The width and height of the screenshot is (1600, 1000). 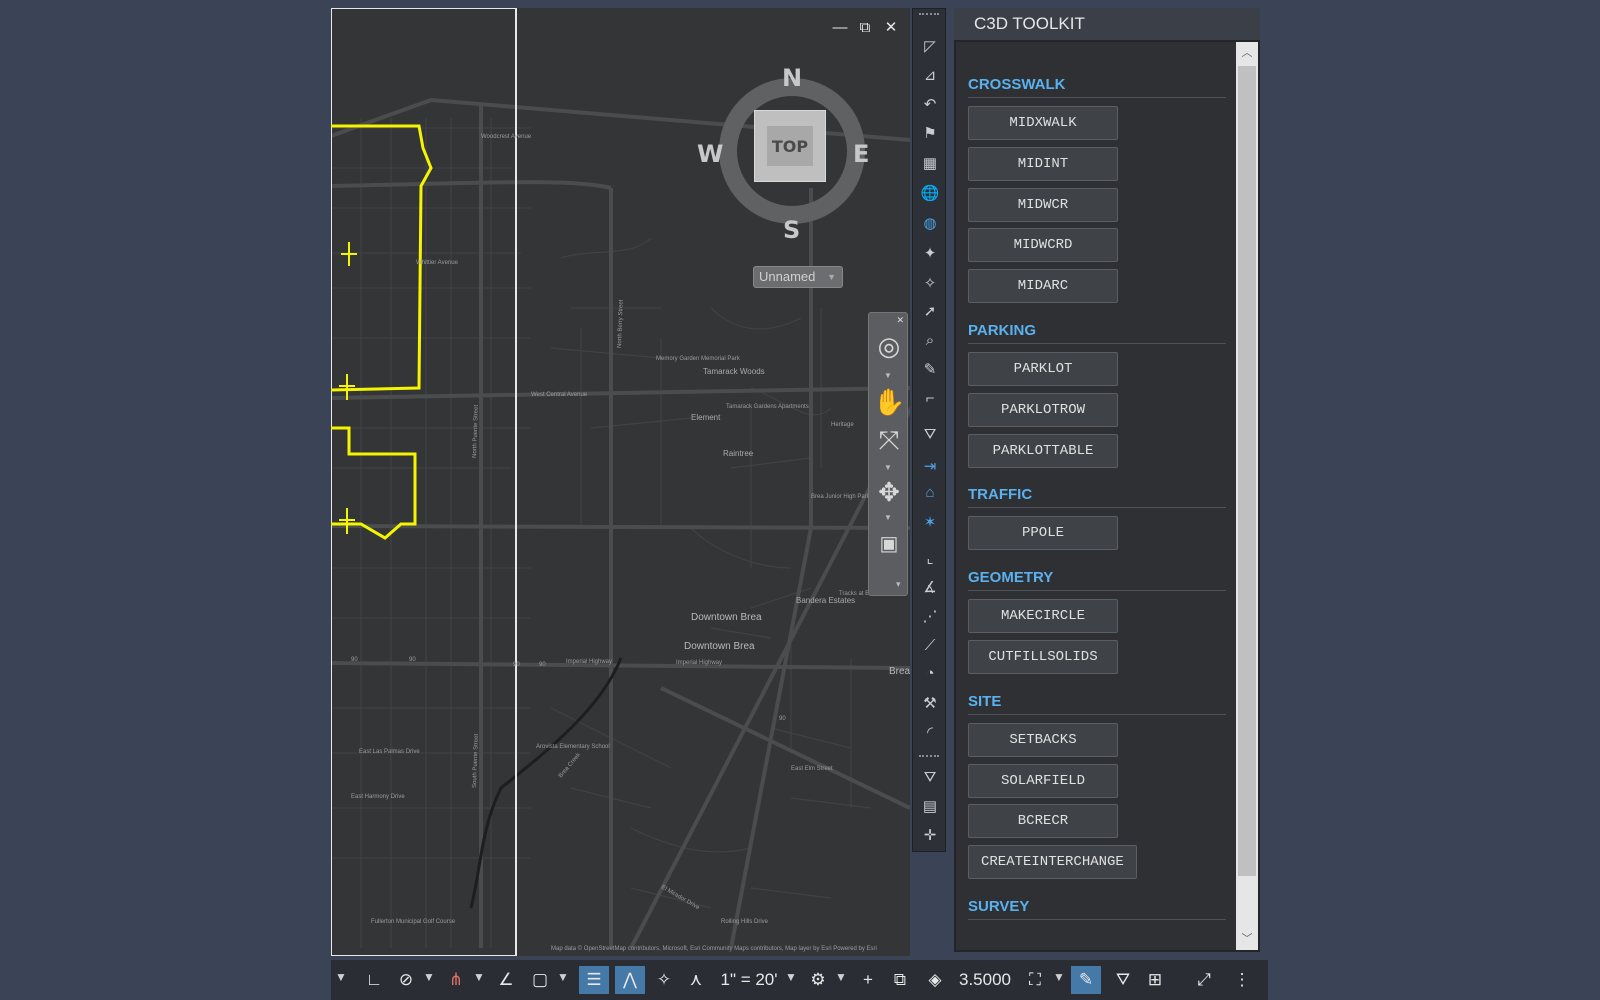 I want to click on hierarchy-icon: ⊞, so click(x=1155, y=980).